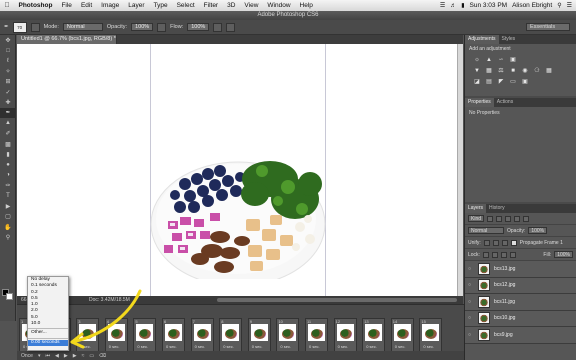 This screenshot has height=360, width=576. Describe the element at coordinates (27, 356) in the screenshot. I see `loop-select: Once` at that location.